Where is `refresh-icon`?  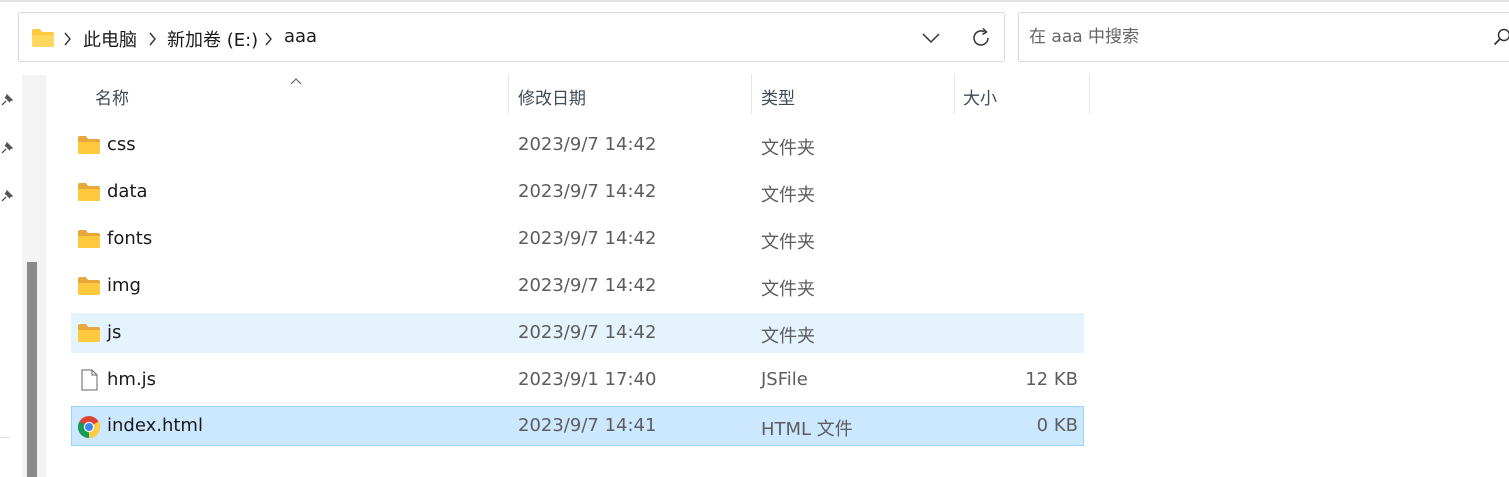
refresh-icon is located at coordinates (981, 38).